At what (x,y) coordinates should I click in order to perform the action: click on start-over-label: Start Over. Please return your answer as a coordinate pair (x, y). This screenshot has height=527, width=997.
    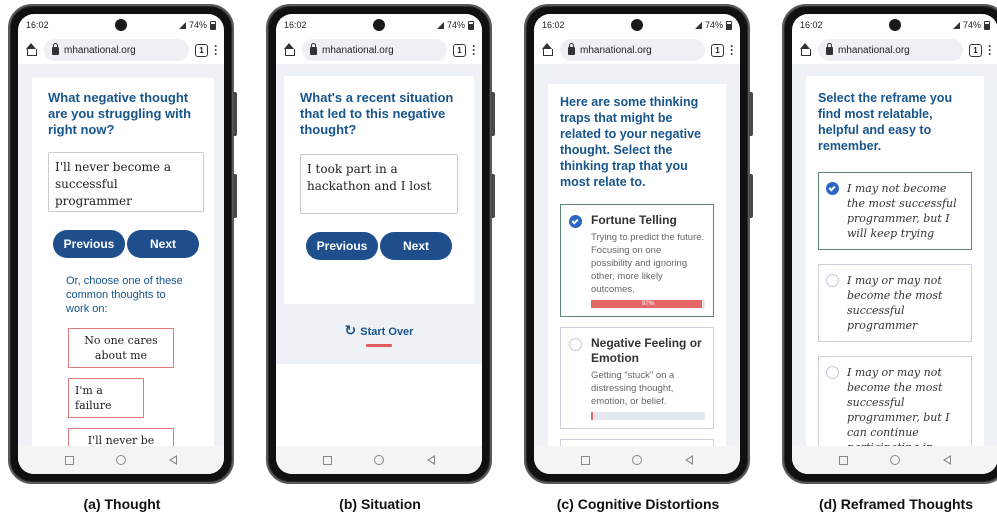
    Looking at the image, I should click on (387, 332).